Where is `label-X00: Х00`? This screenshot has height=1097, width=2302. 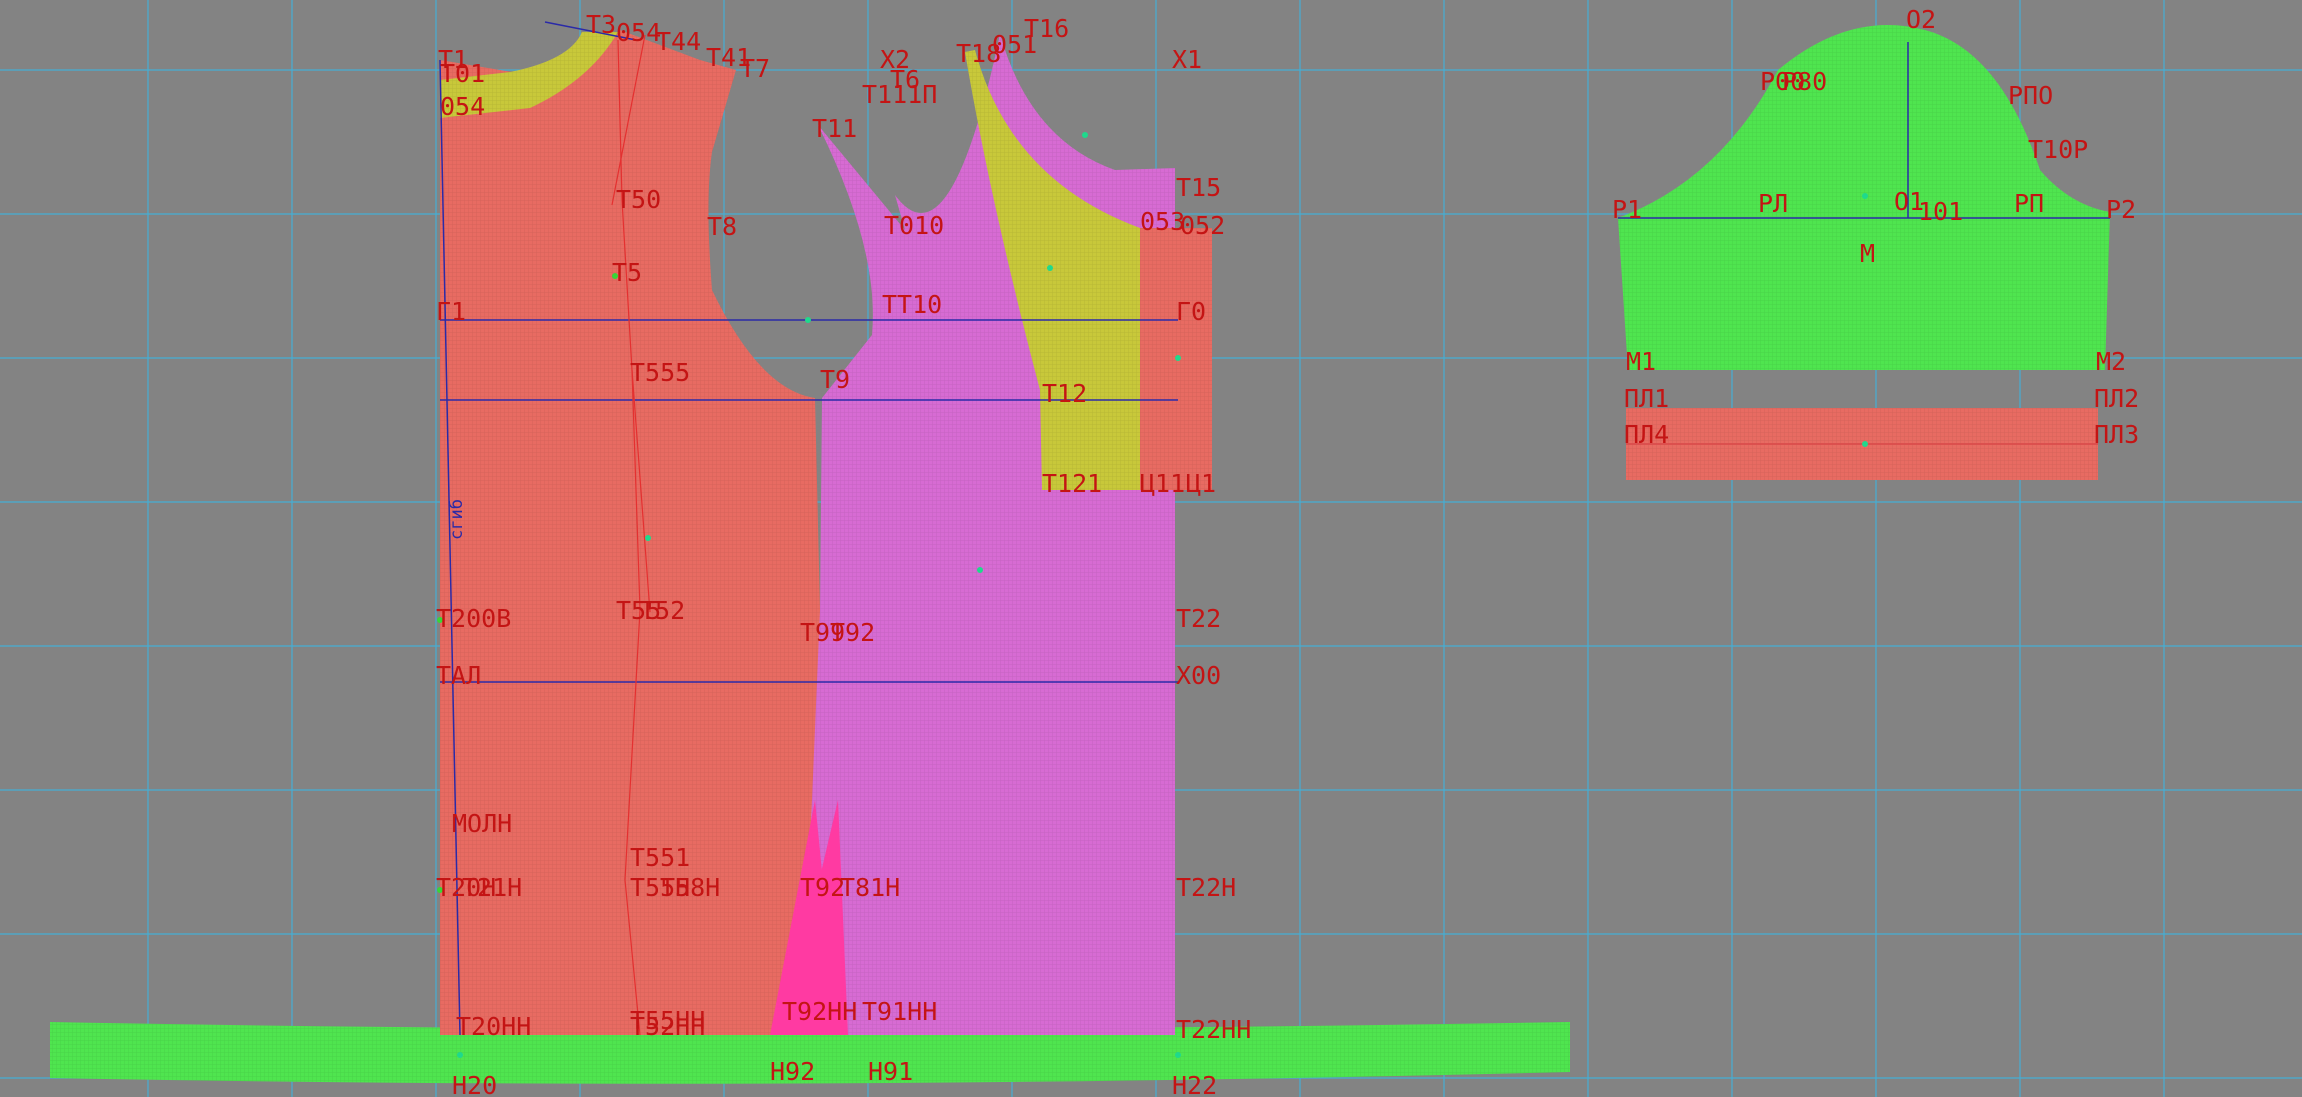
label-X00: Х00 is located at coordinates (1198, 675).